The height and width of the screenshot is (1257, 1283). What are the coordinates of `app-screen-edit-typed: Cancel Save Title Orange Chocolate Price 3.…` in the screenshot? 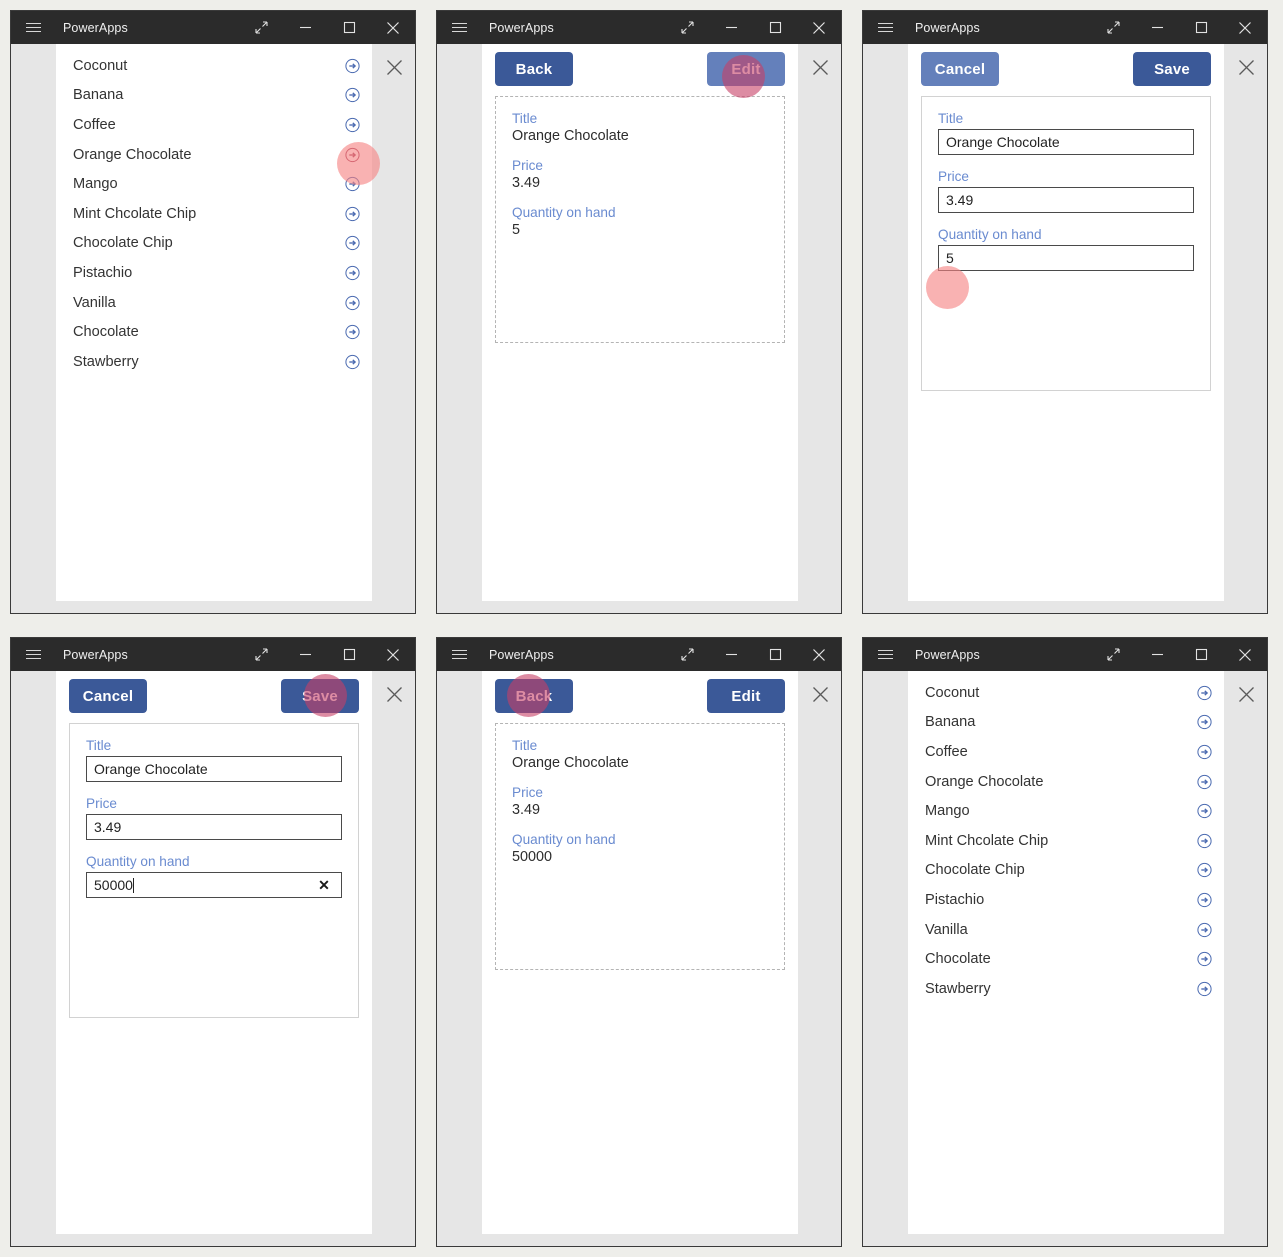 It's located at (214, 952).